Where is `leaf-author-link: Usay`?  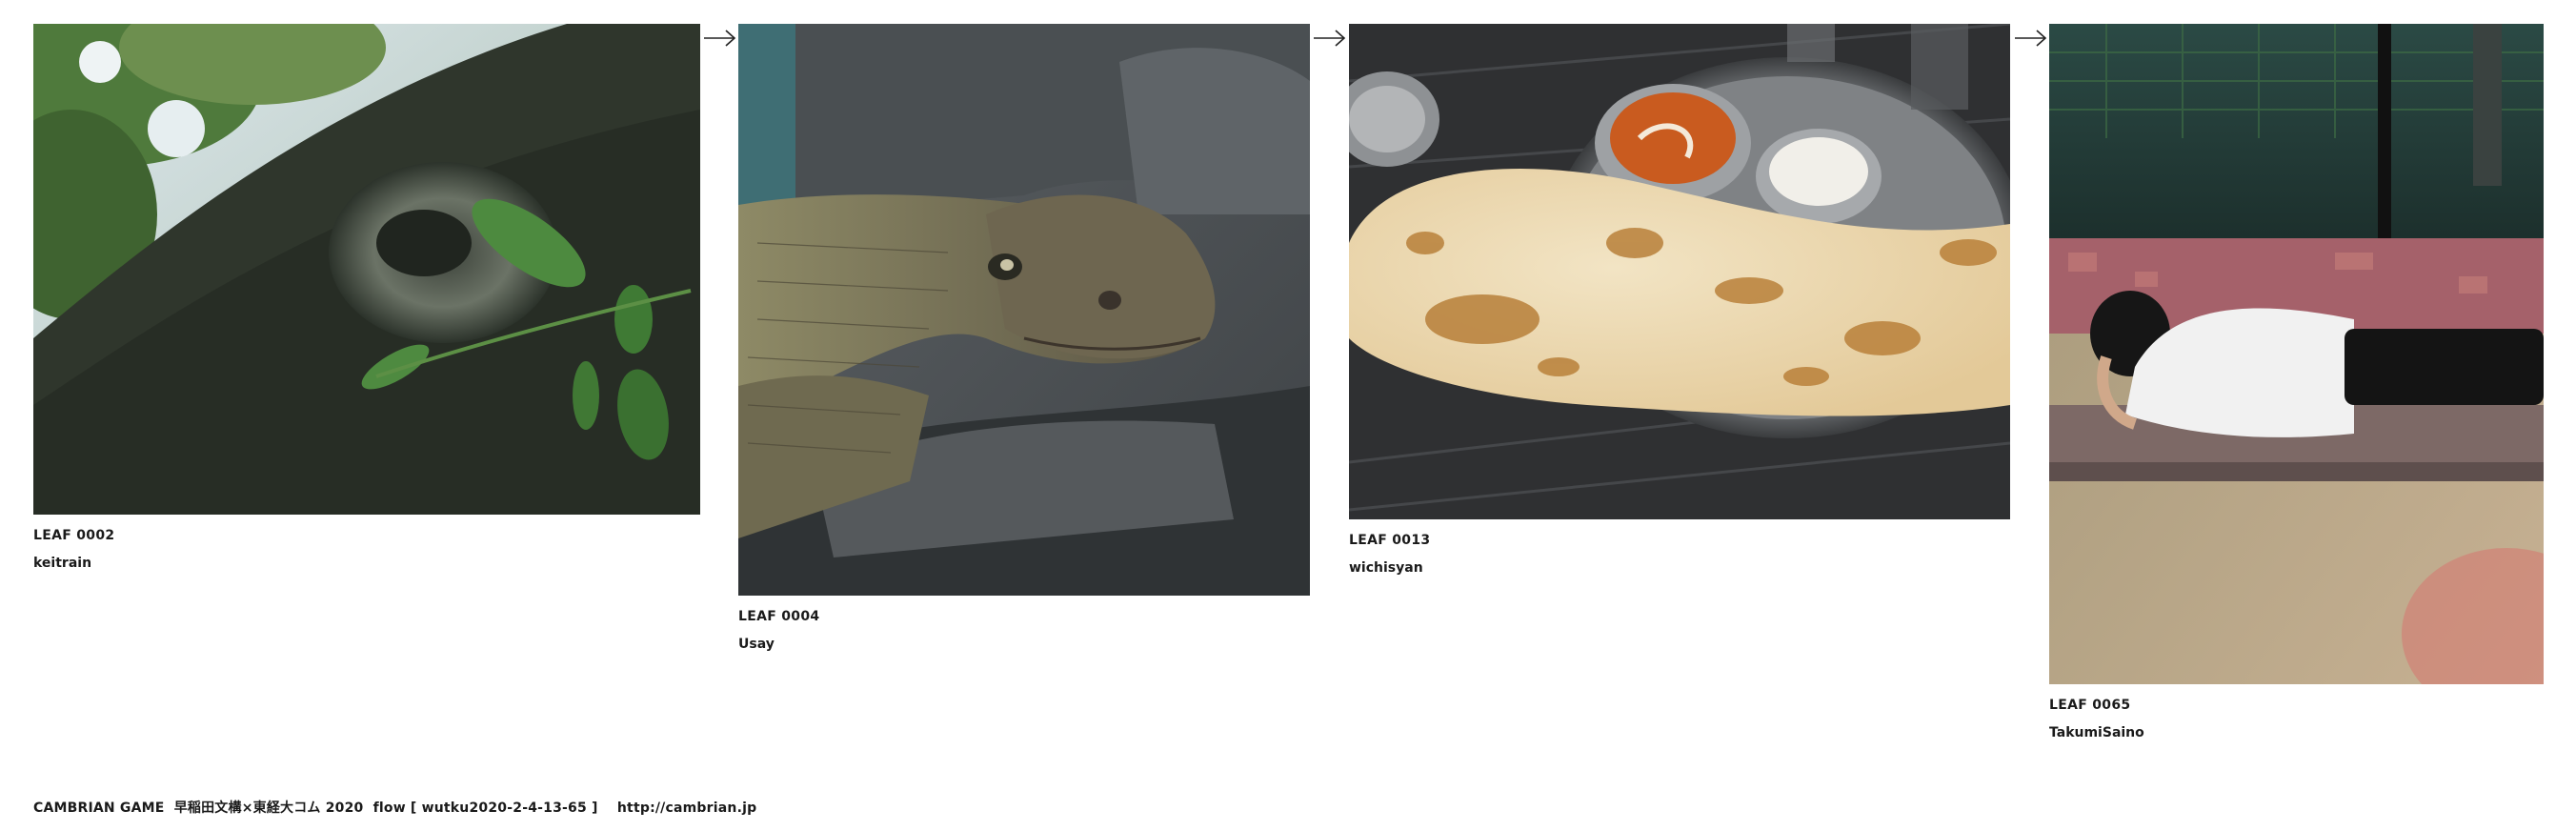
leaf-author-link: Usay is located at coordinates (1024, 644).